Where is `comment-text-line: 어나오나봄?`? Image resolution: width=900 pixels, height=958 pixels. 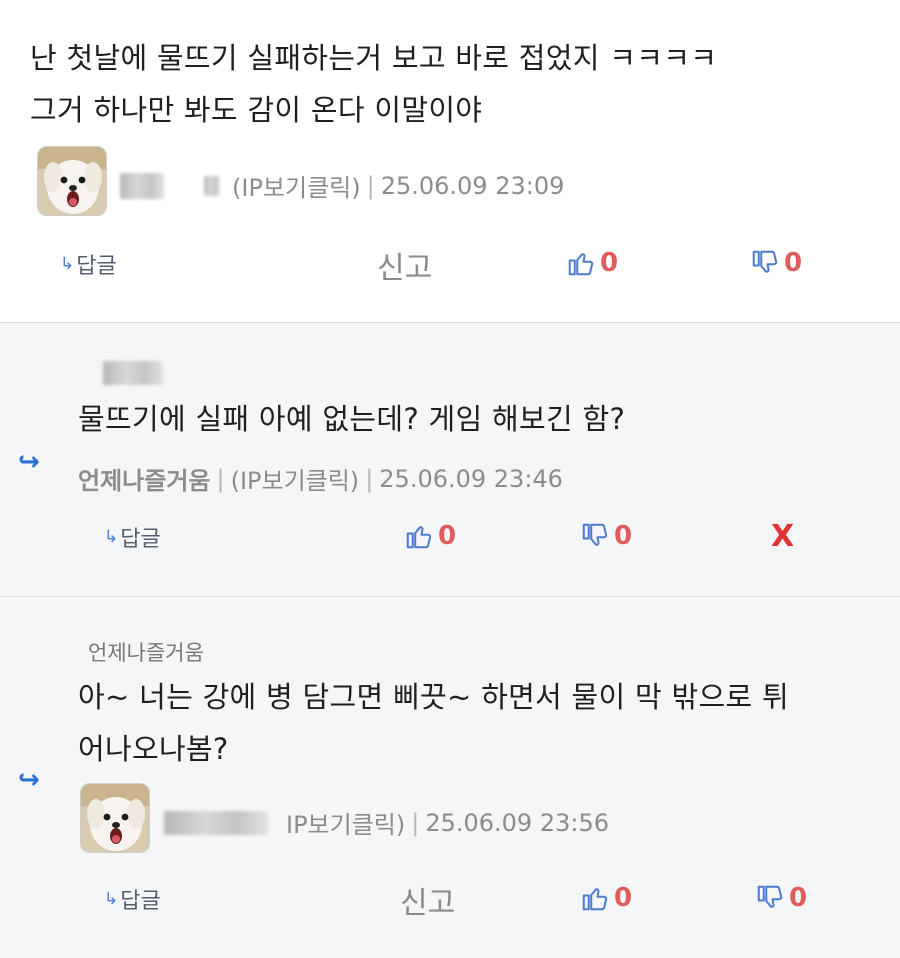 comment-text-line: 어나오나봄? is located at coordinates (153, 749).